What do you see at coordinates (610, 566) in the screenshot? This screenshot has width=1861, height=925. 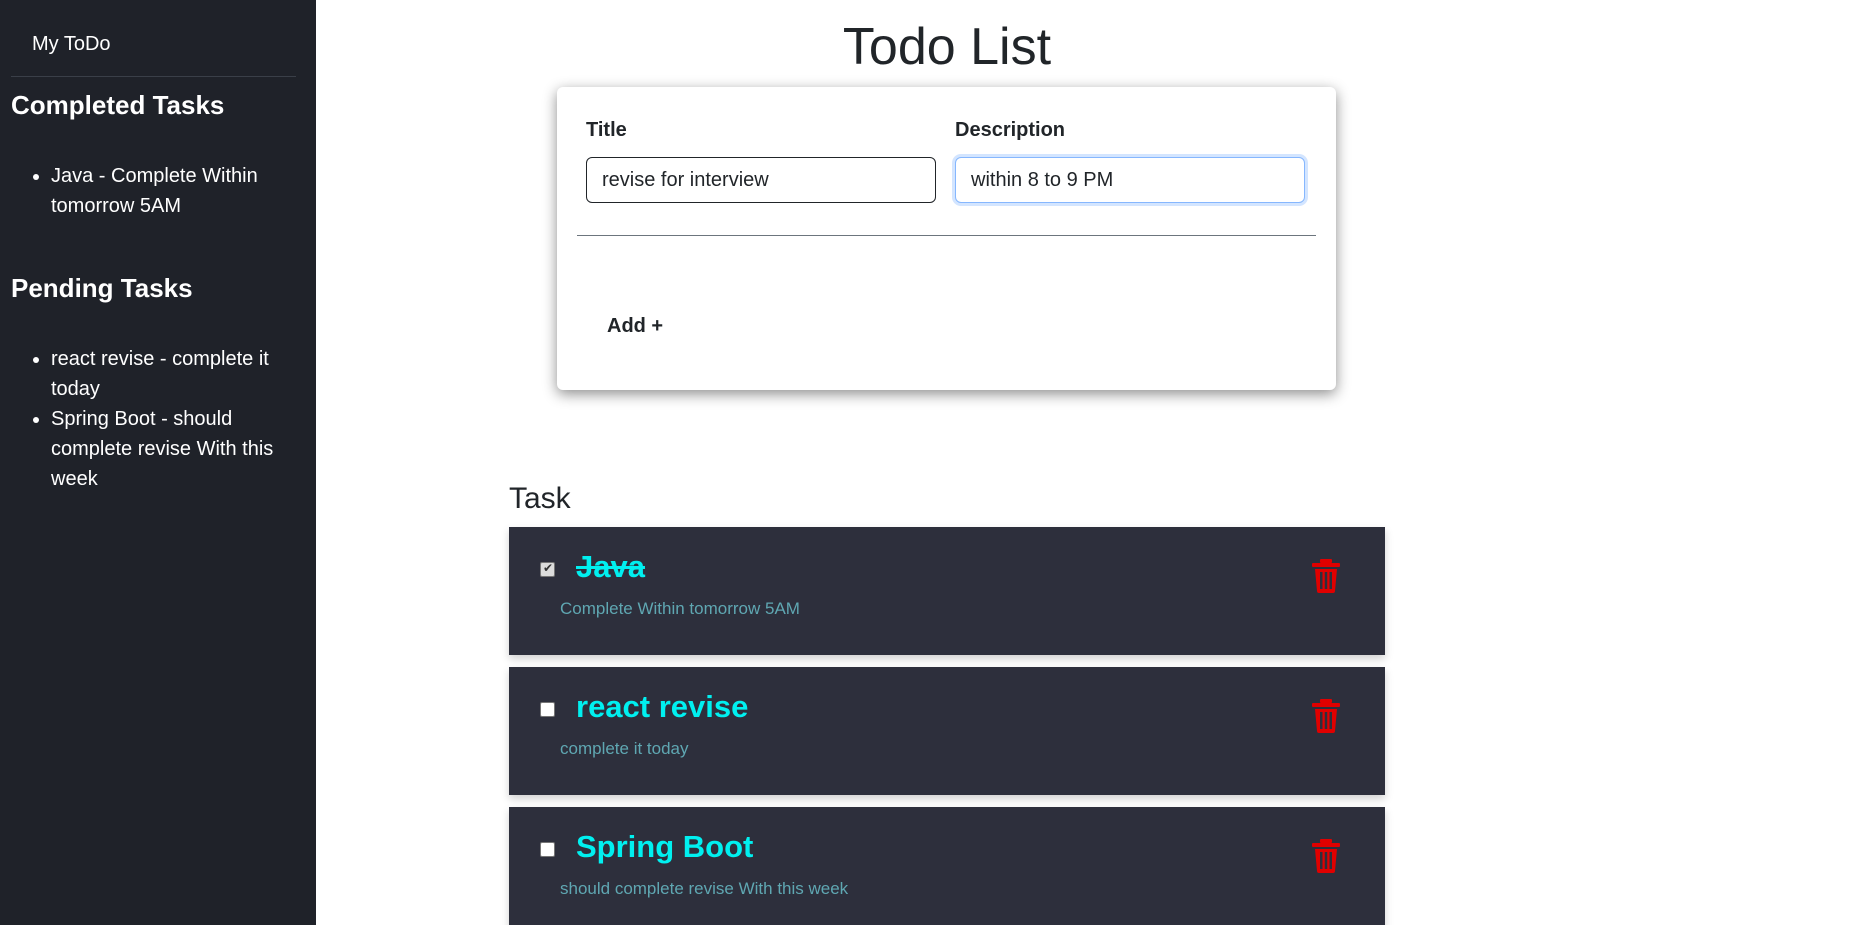 I see `task-title: Java` at bounding box center [610, 566].